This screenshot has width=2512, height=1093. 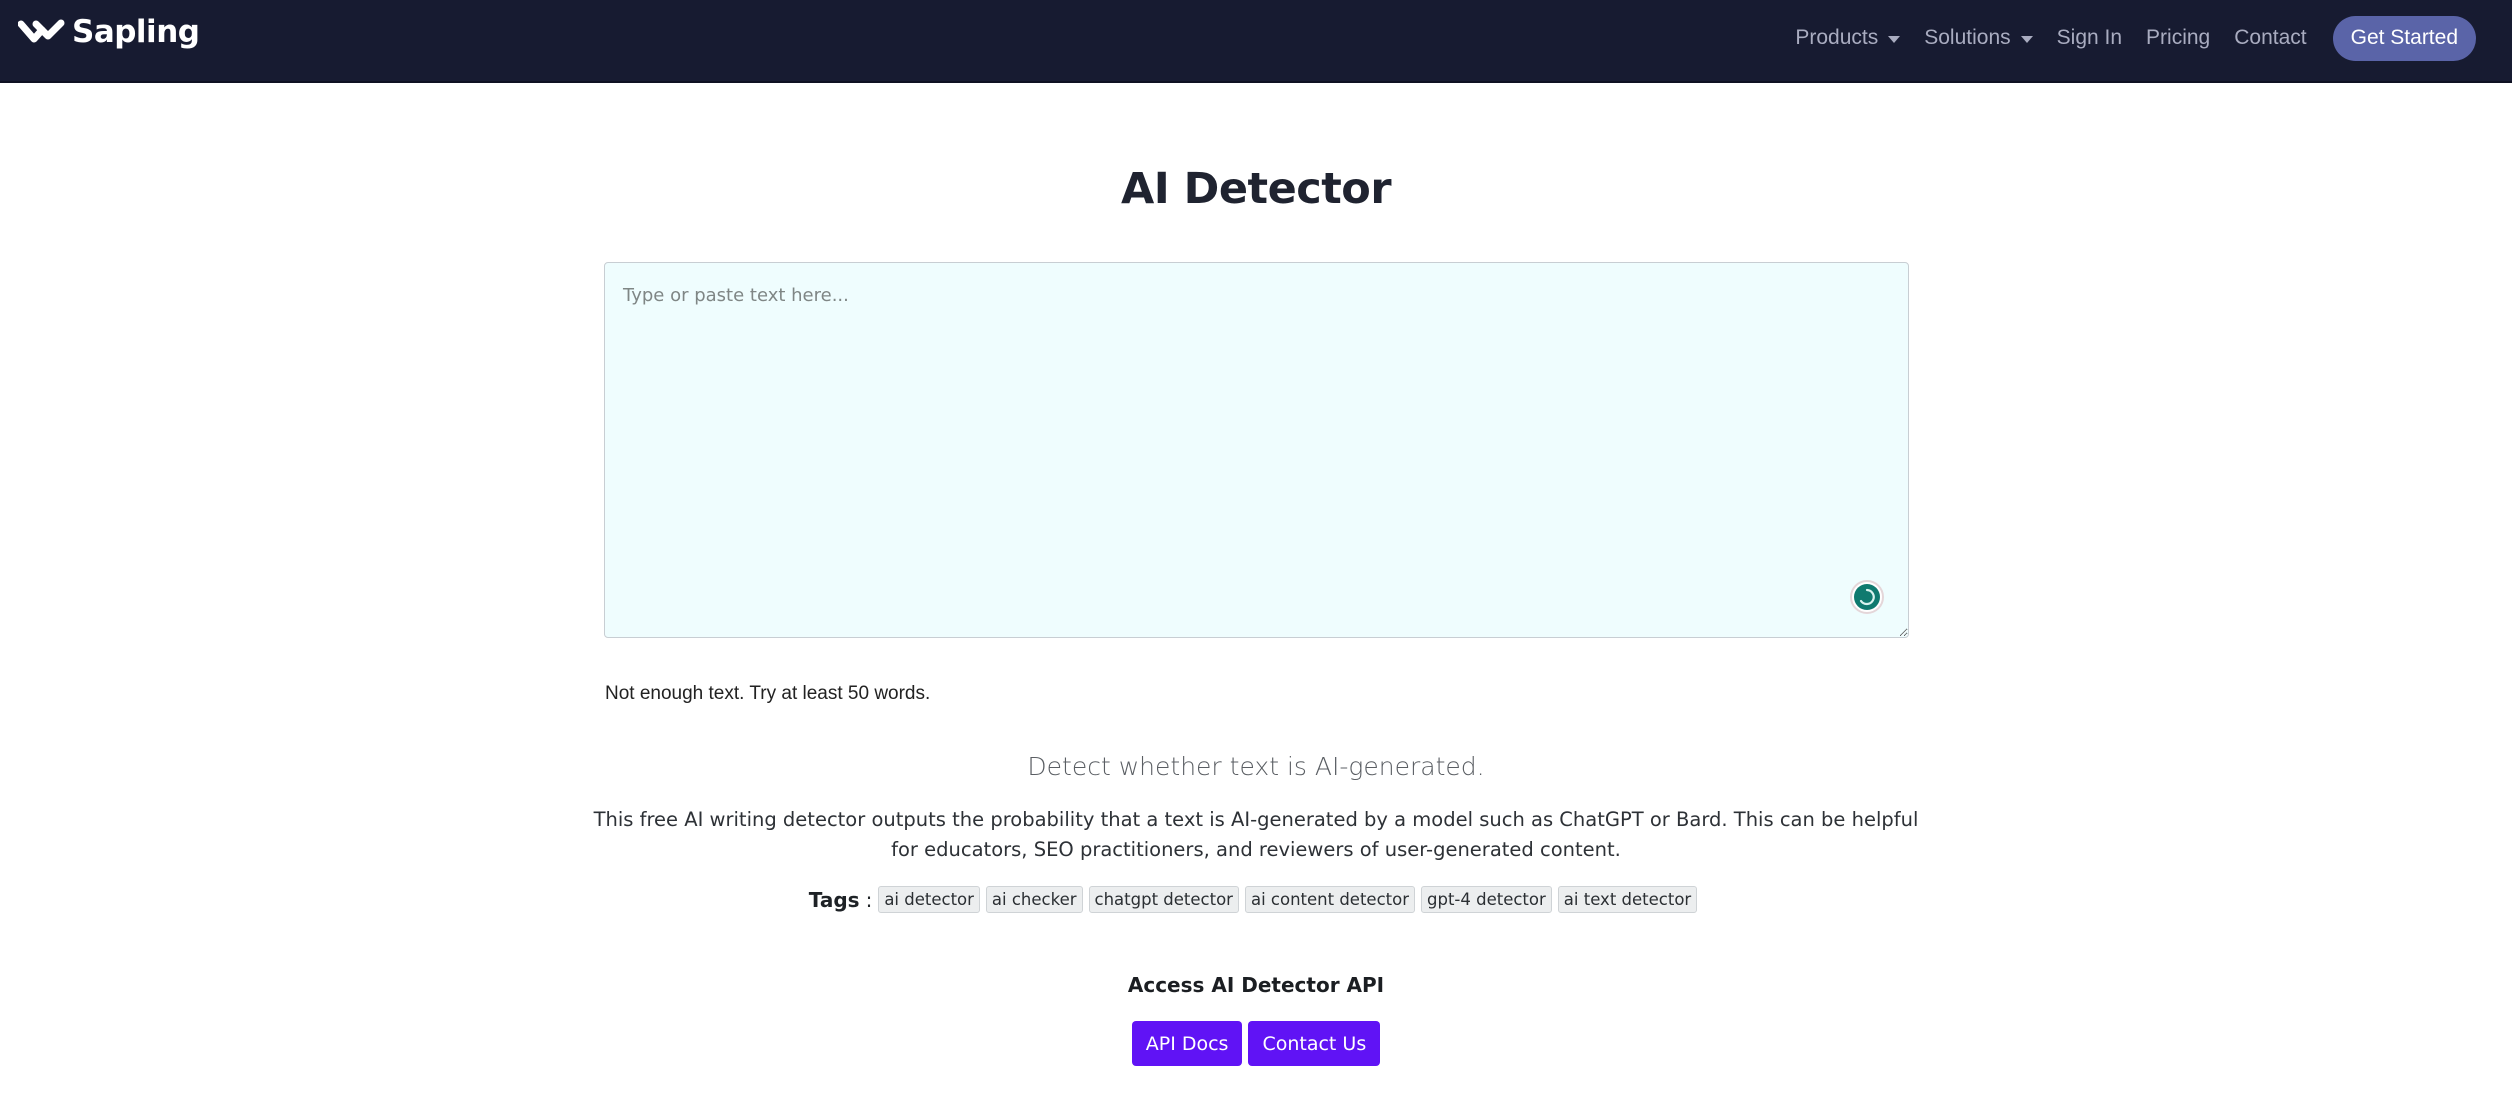 I want to click on get-started-button: Get Started, so click(x=2404, y=38).